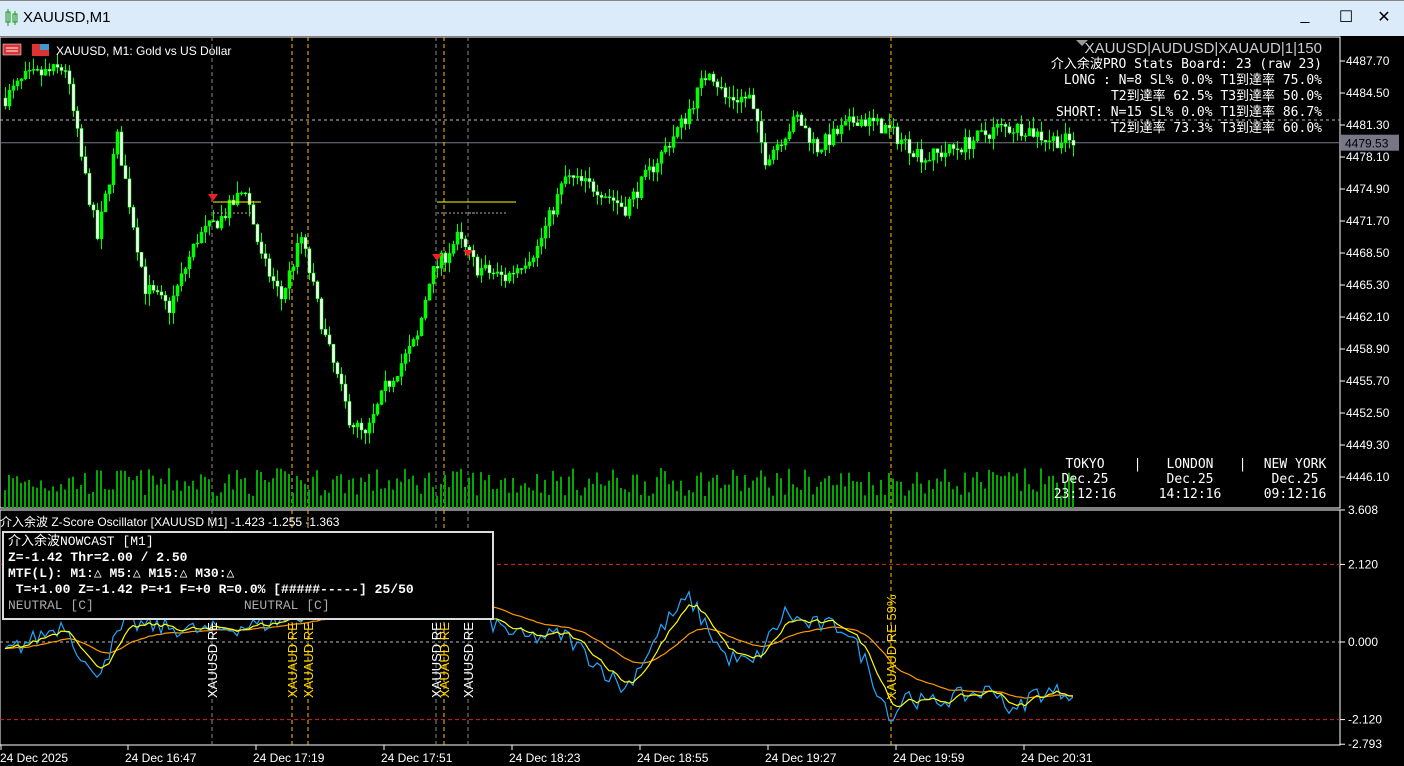 This screenshot has width=1404, height=766. Describe the element at coordinates (929, 758) in the screenshot. I see `time-label: 24 Dec 19:59` at that location.